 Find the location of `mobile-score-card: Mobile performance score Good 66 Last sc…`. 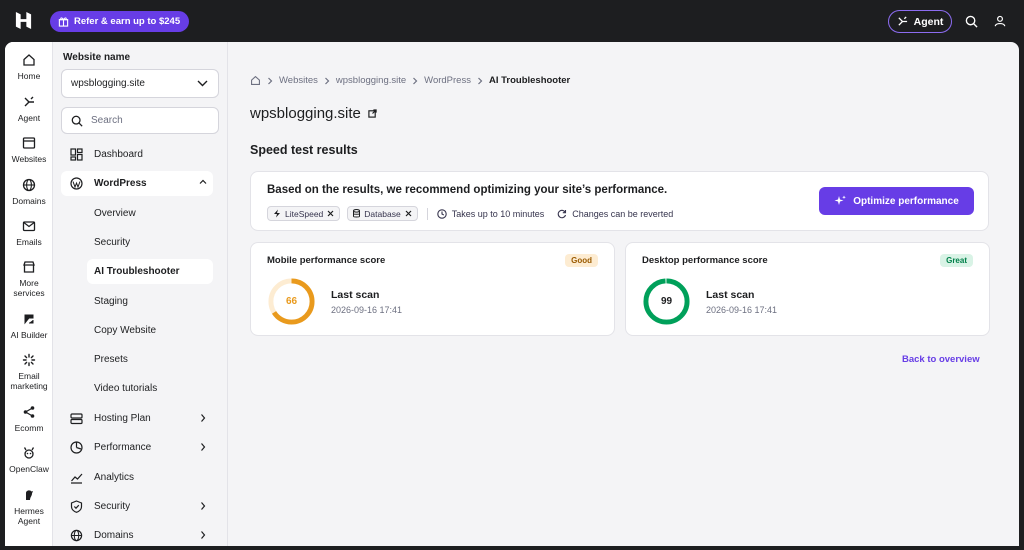

mobile-score-card: Mobile performance score Good 66 Last sc… is located at coordinates (432, 289).